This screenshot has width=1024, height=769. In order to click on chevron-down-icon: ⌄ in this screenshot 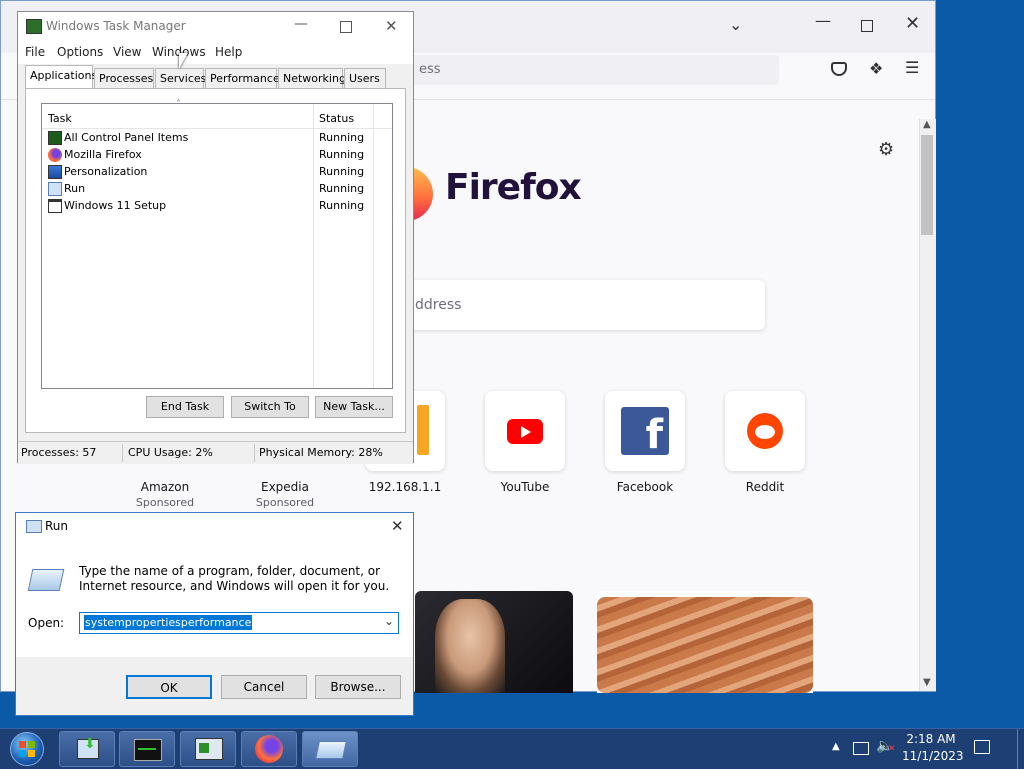, I will do `click(389, 621)`.